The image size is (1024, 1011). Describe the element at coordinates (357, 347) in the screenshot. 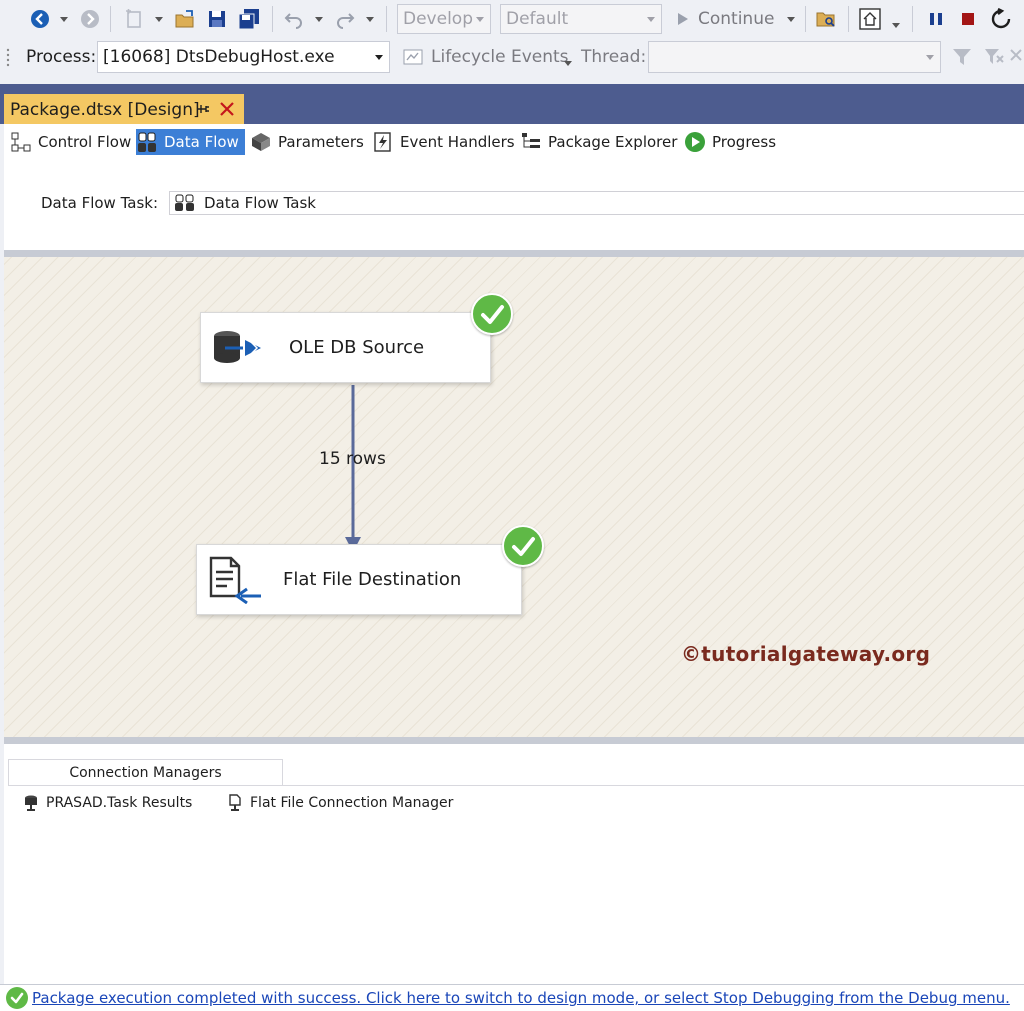

I see `ole-db-source-name: OLE DB Source` at that location.